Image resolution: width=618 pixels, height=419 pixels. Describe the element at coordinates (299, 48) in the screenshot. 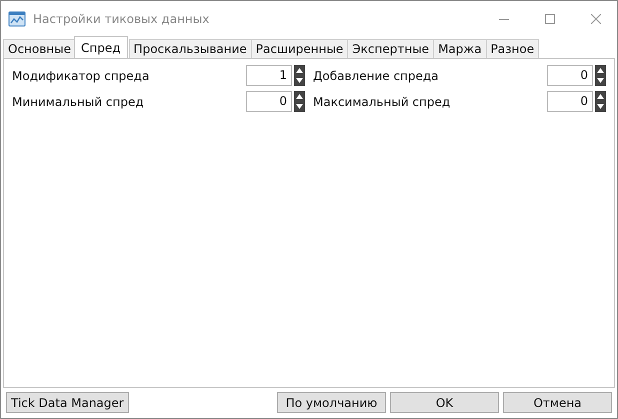

I see `tab: Расширенные` at that location.